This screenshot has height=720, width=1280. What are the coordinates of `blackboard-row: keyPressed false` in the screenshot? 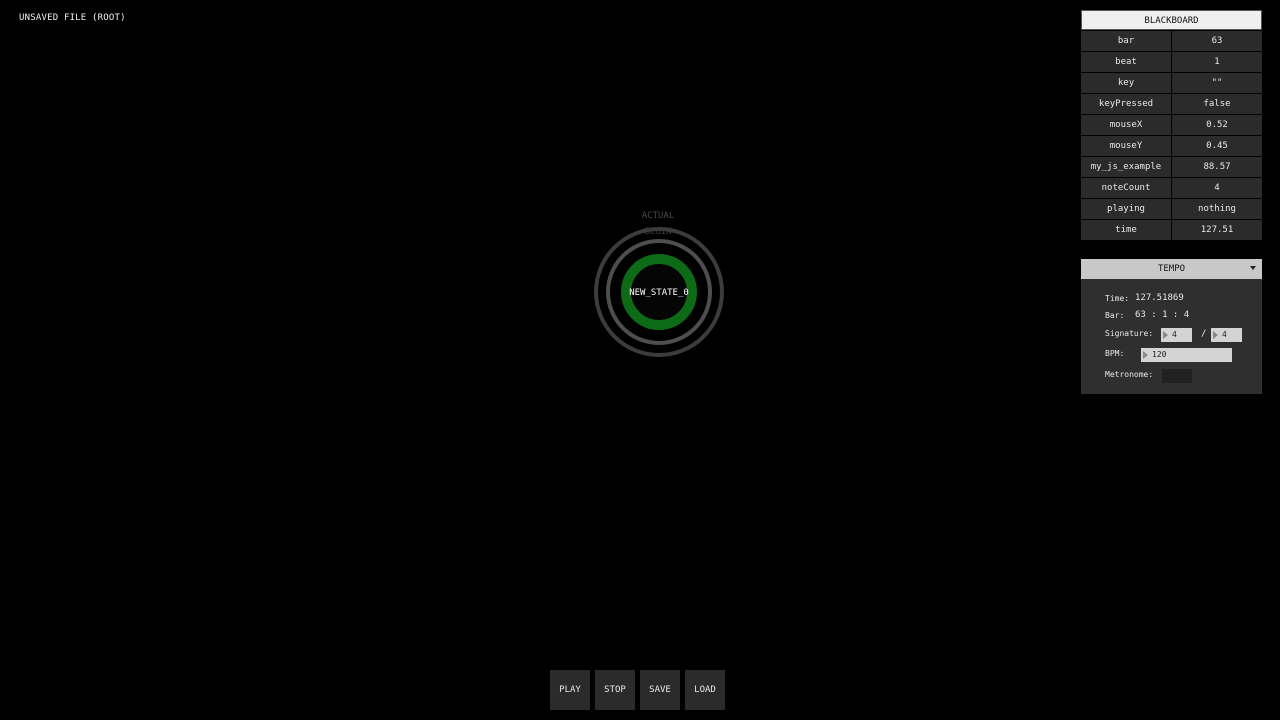 It's located at (1171, 103).